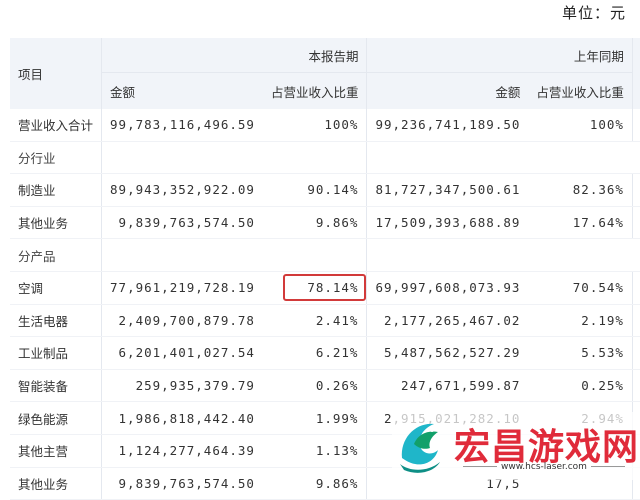  Describe the element at coordinates (182, 288) in the screenshot. I see `cell-cur-amount: 77,961,219,728.19` at that location.